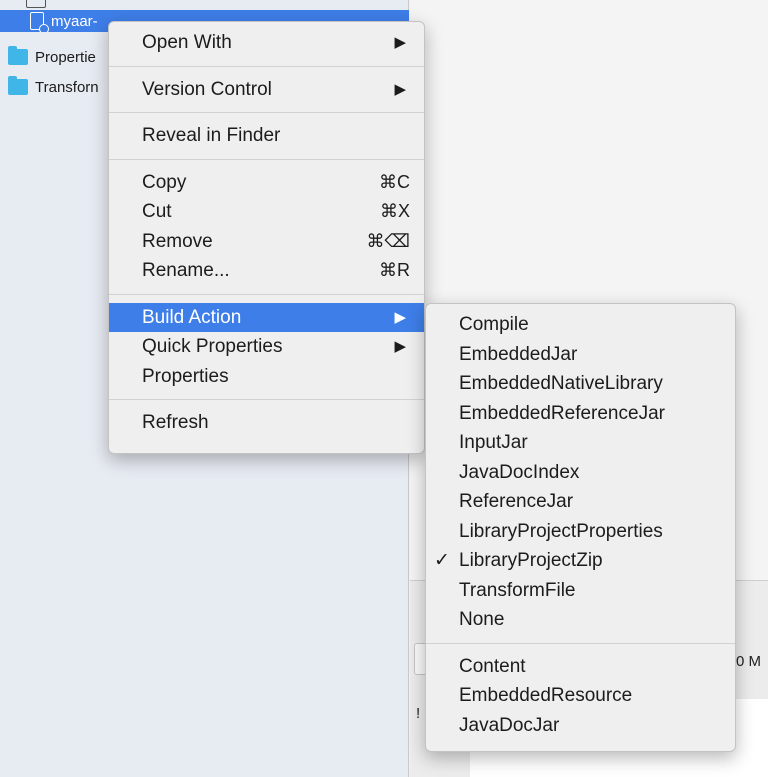  Describe the element at coordinates (207, 89) in the screenshot. I see `menu-item-label: Version Control` at that location.